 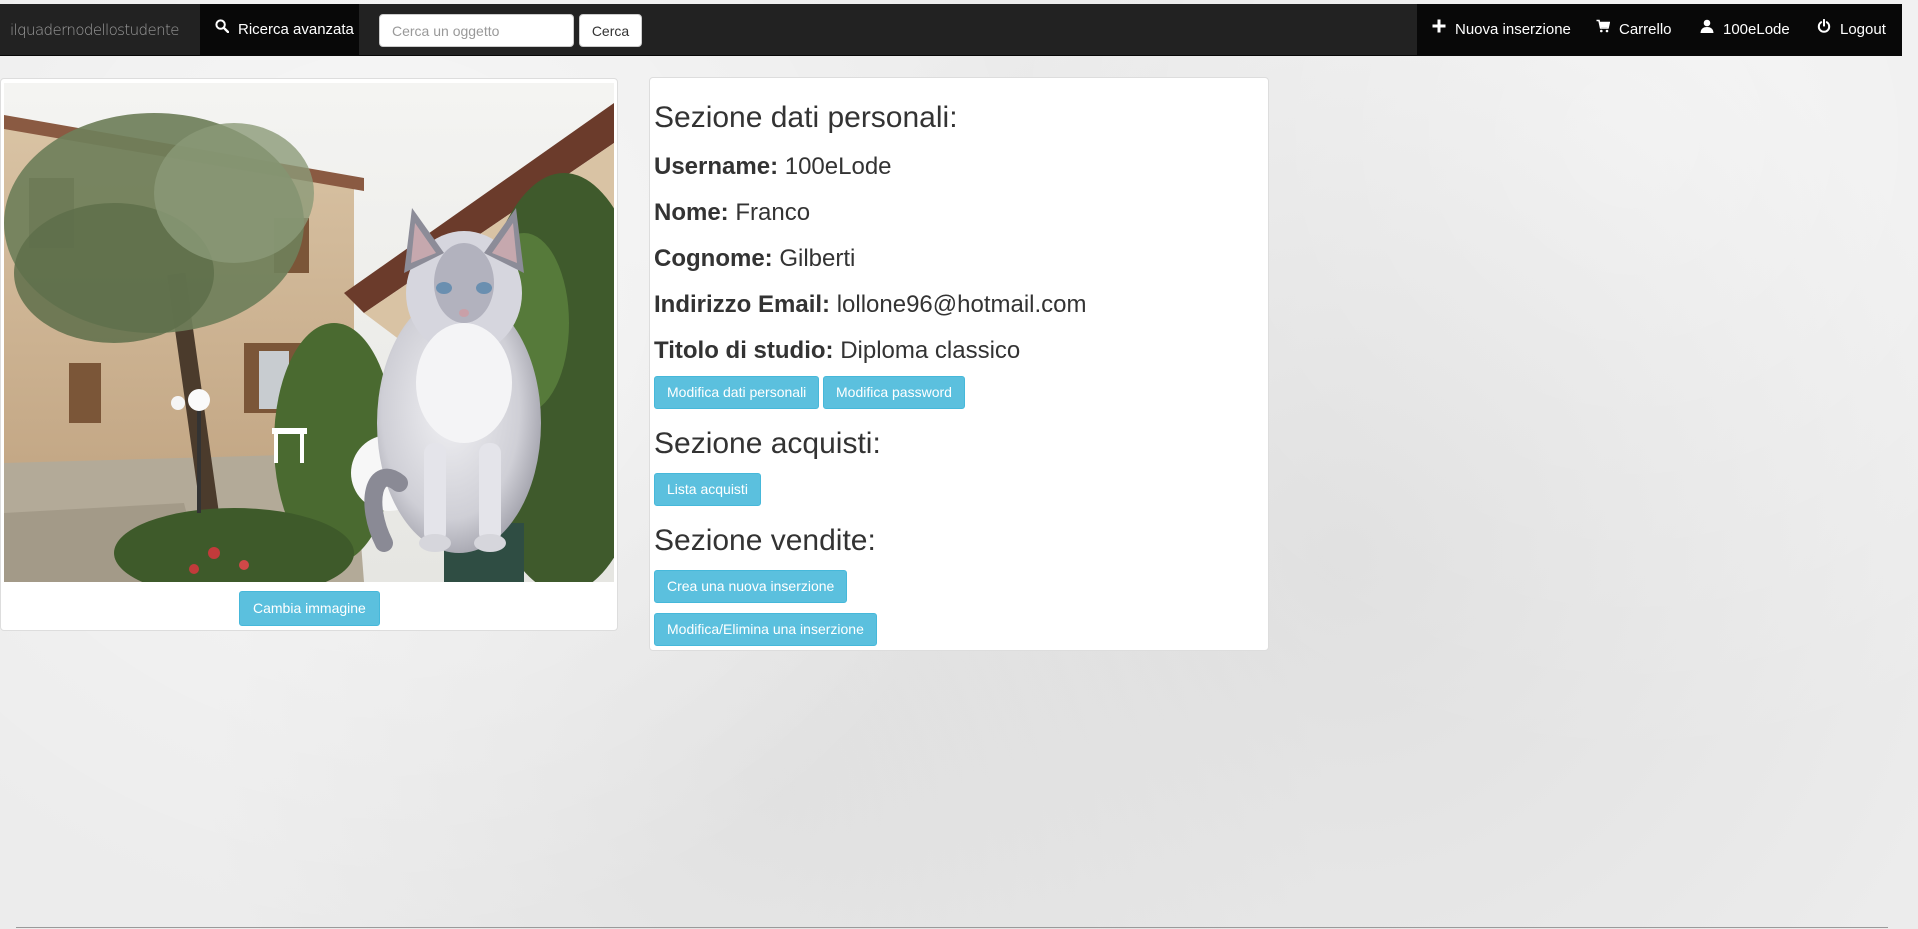 I want to click on edit-delete-listing-button: Modifica/Elimina una inserzione, so click(x=765, y=629).